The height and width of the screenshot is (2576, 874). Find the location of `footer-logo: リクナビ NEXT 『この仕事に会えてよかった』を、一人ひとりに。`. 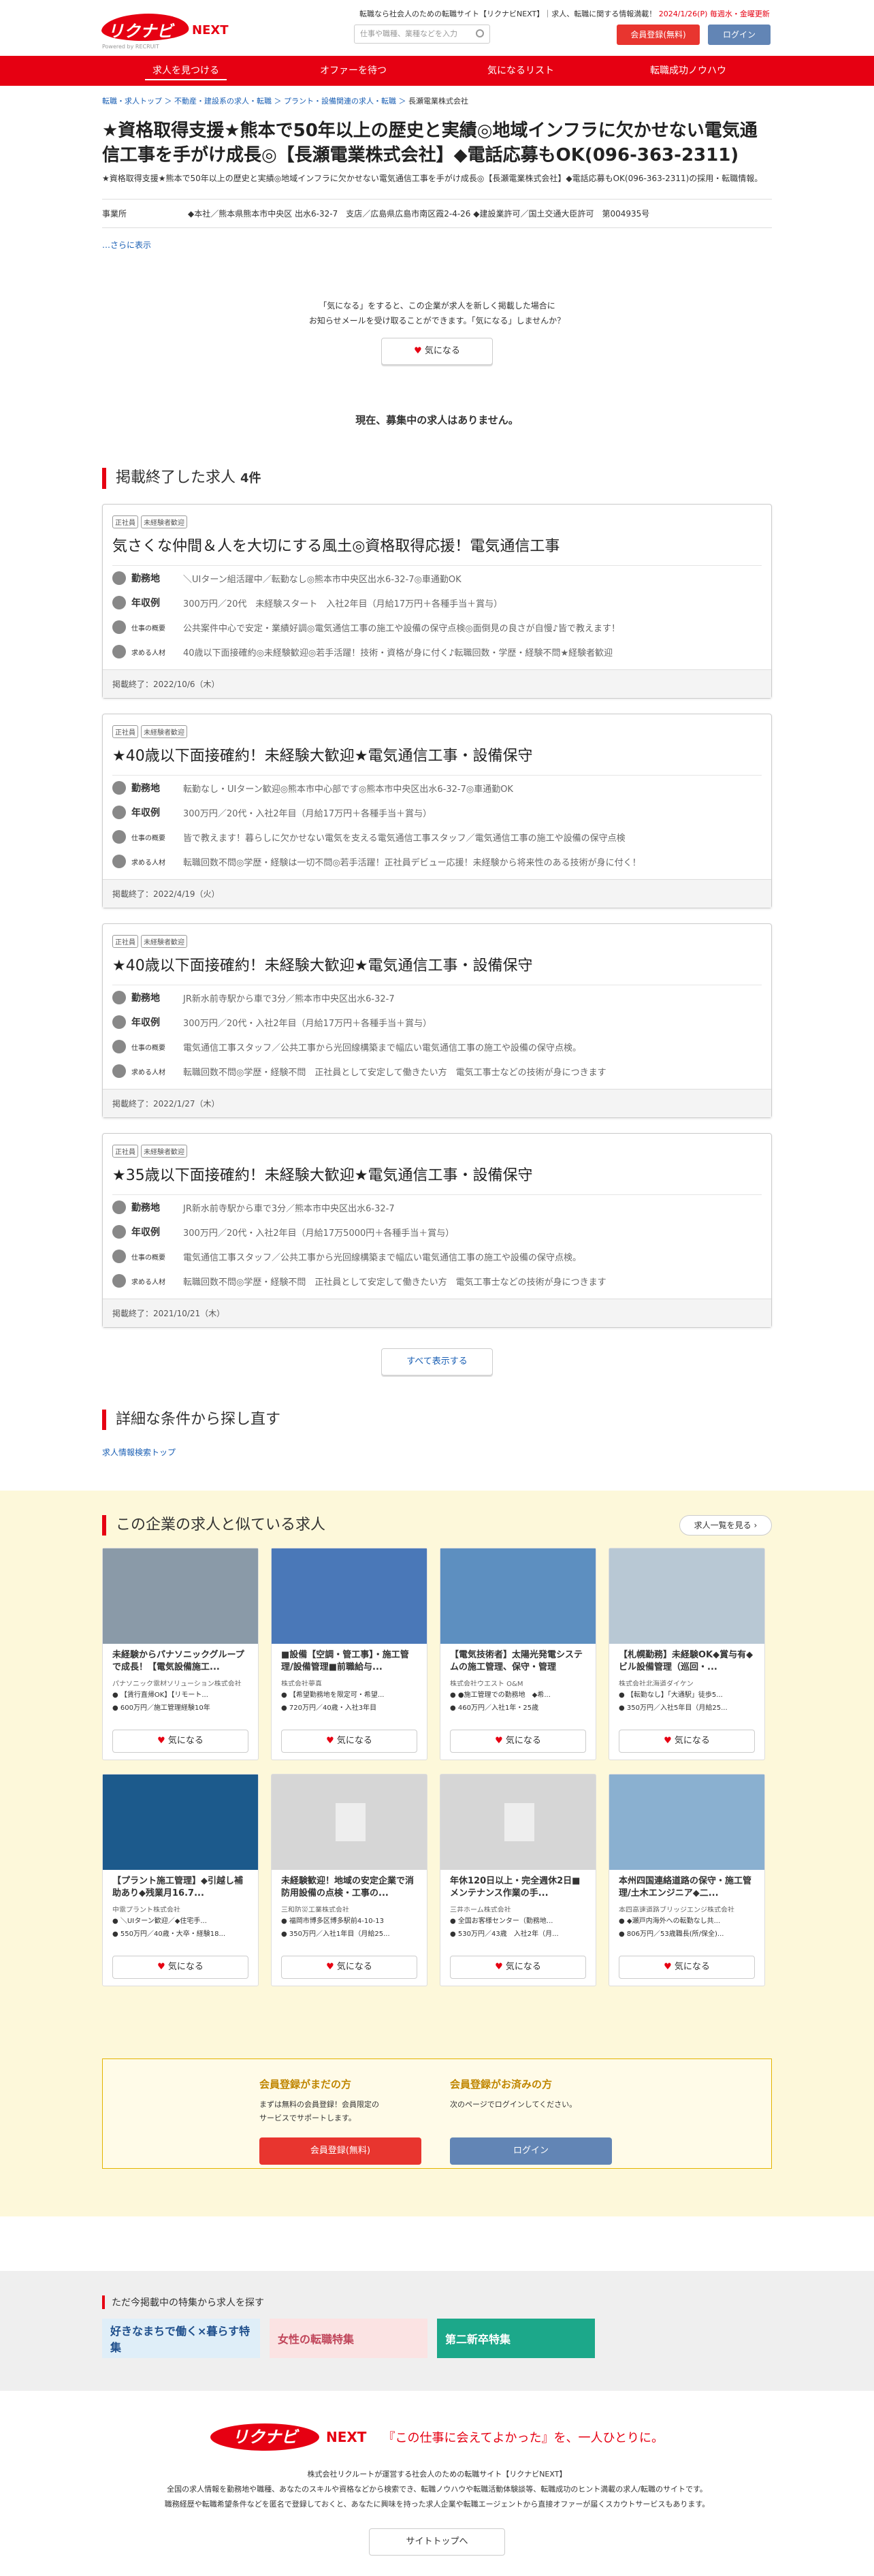

footer-logo: リクナビ NEXT 『この仕事に会えてよかった』を、一人ひとりに。 is located at coordinates (437, 2437).